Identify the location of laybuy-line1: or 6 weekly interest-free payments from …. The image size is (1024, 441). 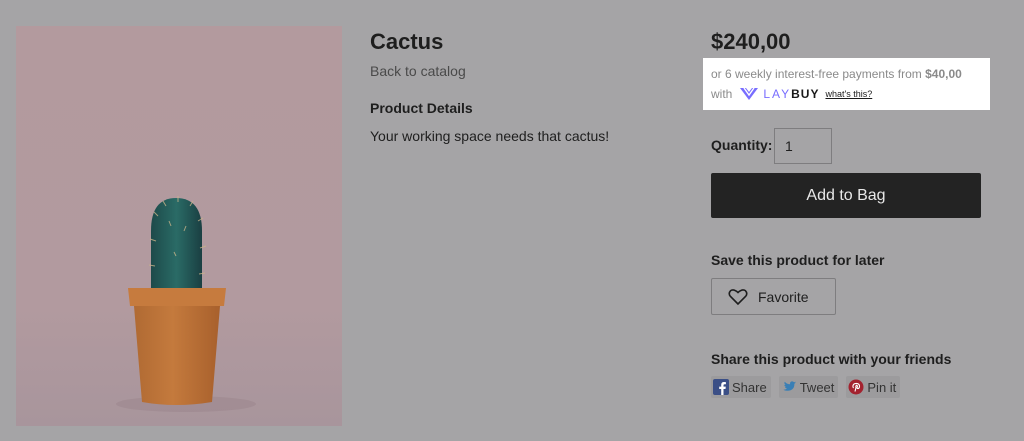
(846, 74).